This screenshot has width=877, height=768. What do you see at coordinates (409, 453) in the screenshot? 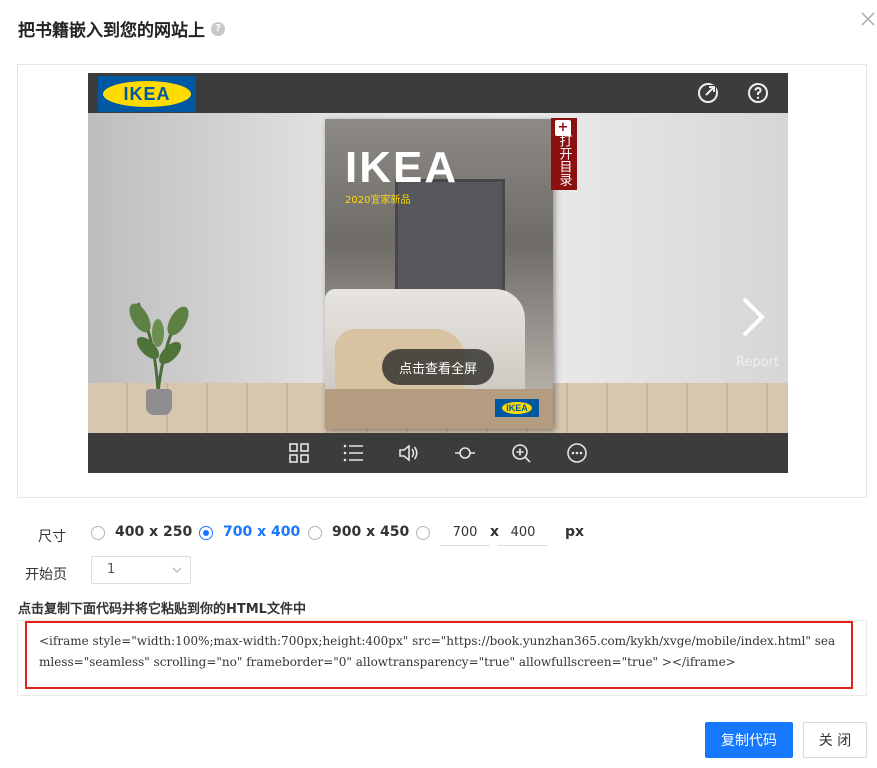
I see `sound-icon` at bounding box center [409, 453].